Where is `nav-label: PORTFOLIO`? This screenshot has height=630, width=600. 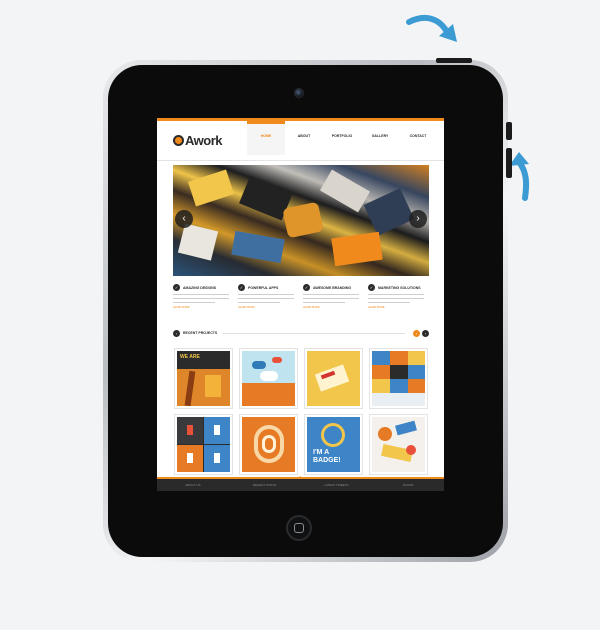
nav-label: PORTFOLIO is located at coordinates (342, 136).